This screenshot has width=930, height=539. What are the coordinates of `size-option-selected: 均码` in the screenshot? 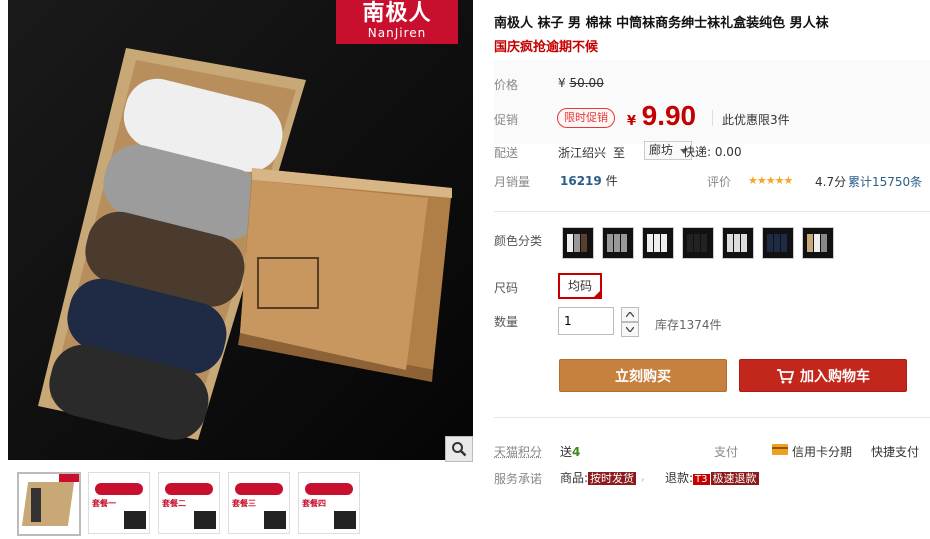 It's located at (580, 286).